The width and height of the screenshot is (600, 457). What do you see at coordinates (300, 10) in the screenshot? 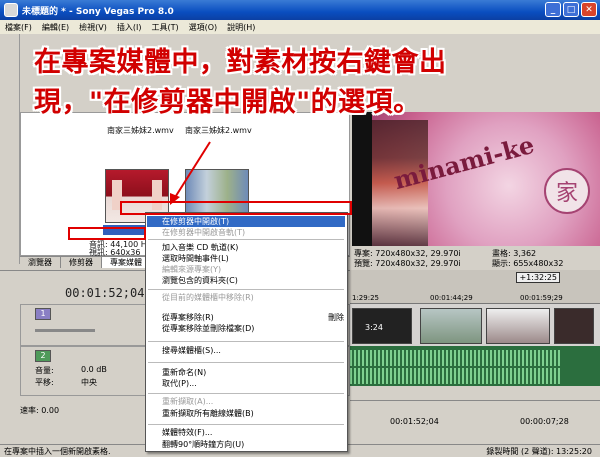
I see `title-bar: 未標題的 * - Sony Vegas Pro 8.0 _ □ ✕` at bounding box center [300, 10].